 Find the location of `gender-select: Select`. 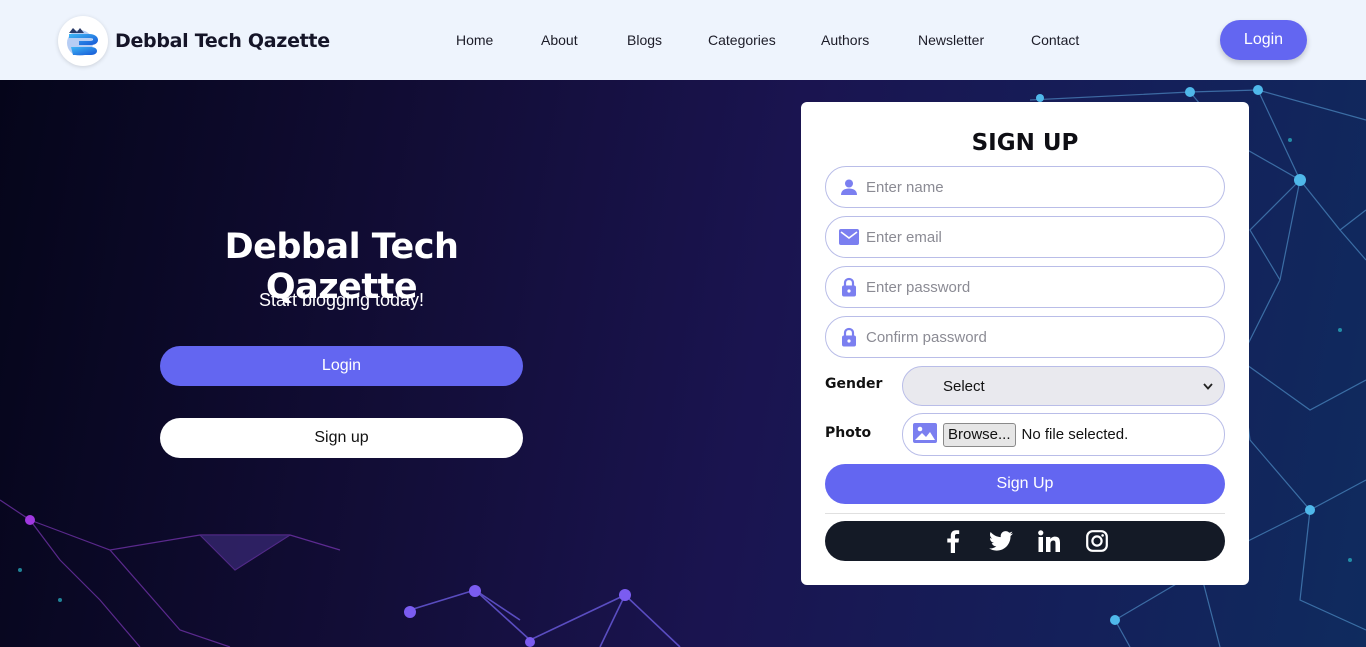

gender-select: Select is located at coordinates (1063, 386).